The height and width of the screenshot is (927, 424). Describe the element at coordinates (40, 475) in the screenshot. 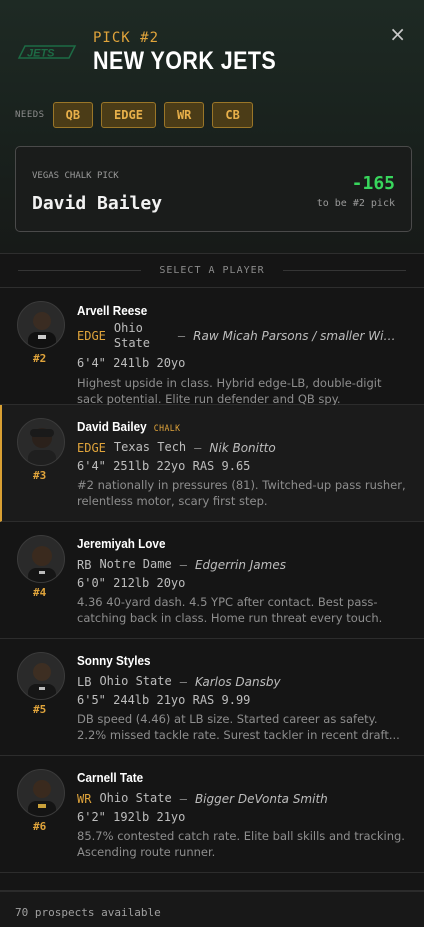

I see `player-pick-number: #3` at that location.